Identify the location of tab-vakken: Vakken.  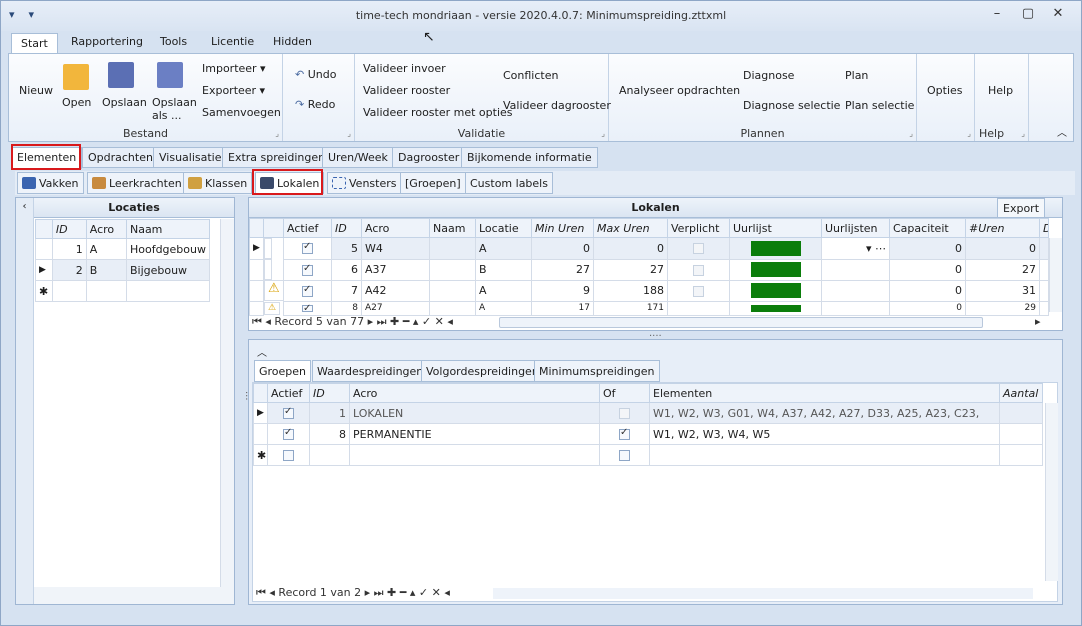
(50, 183).